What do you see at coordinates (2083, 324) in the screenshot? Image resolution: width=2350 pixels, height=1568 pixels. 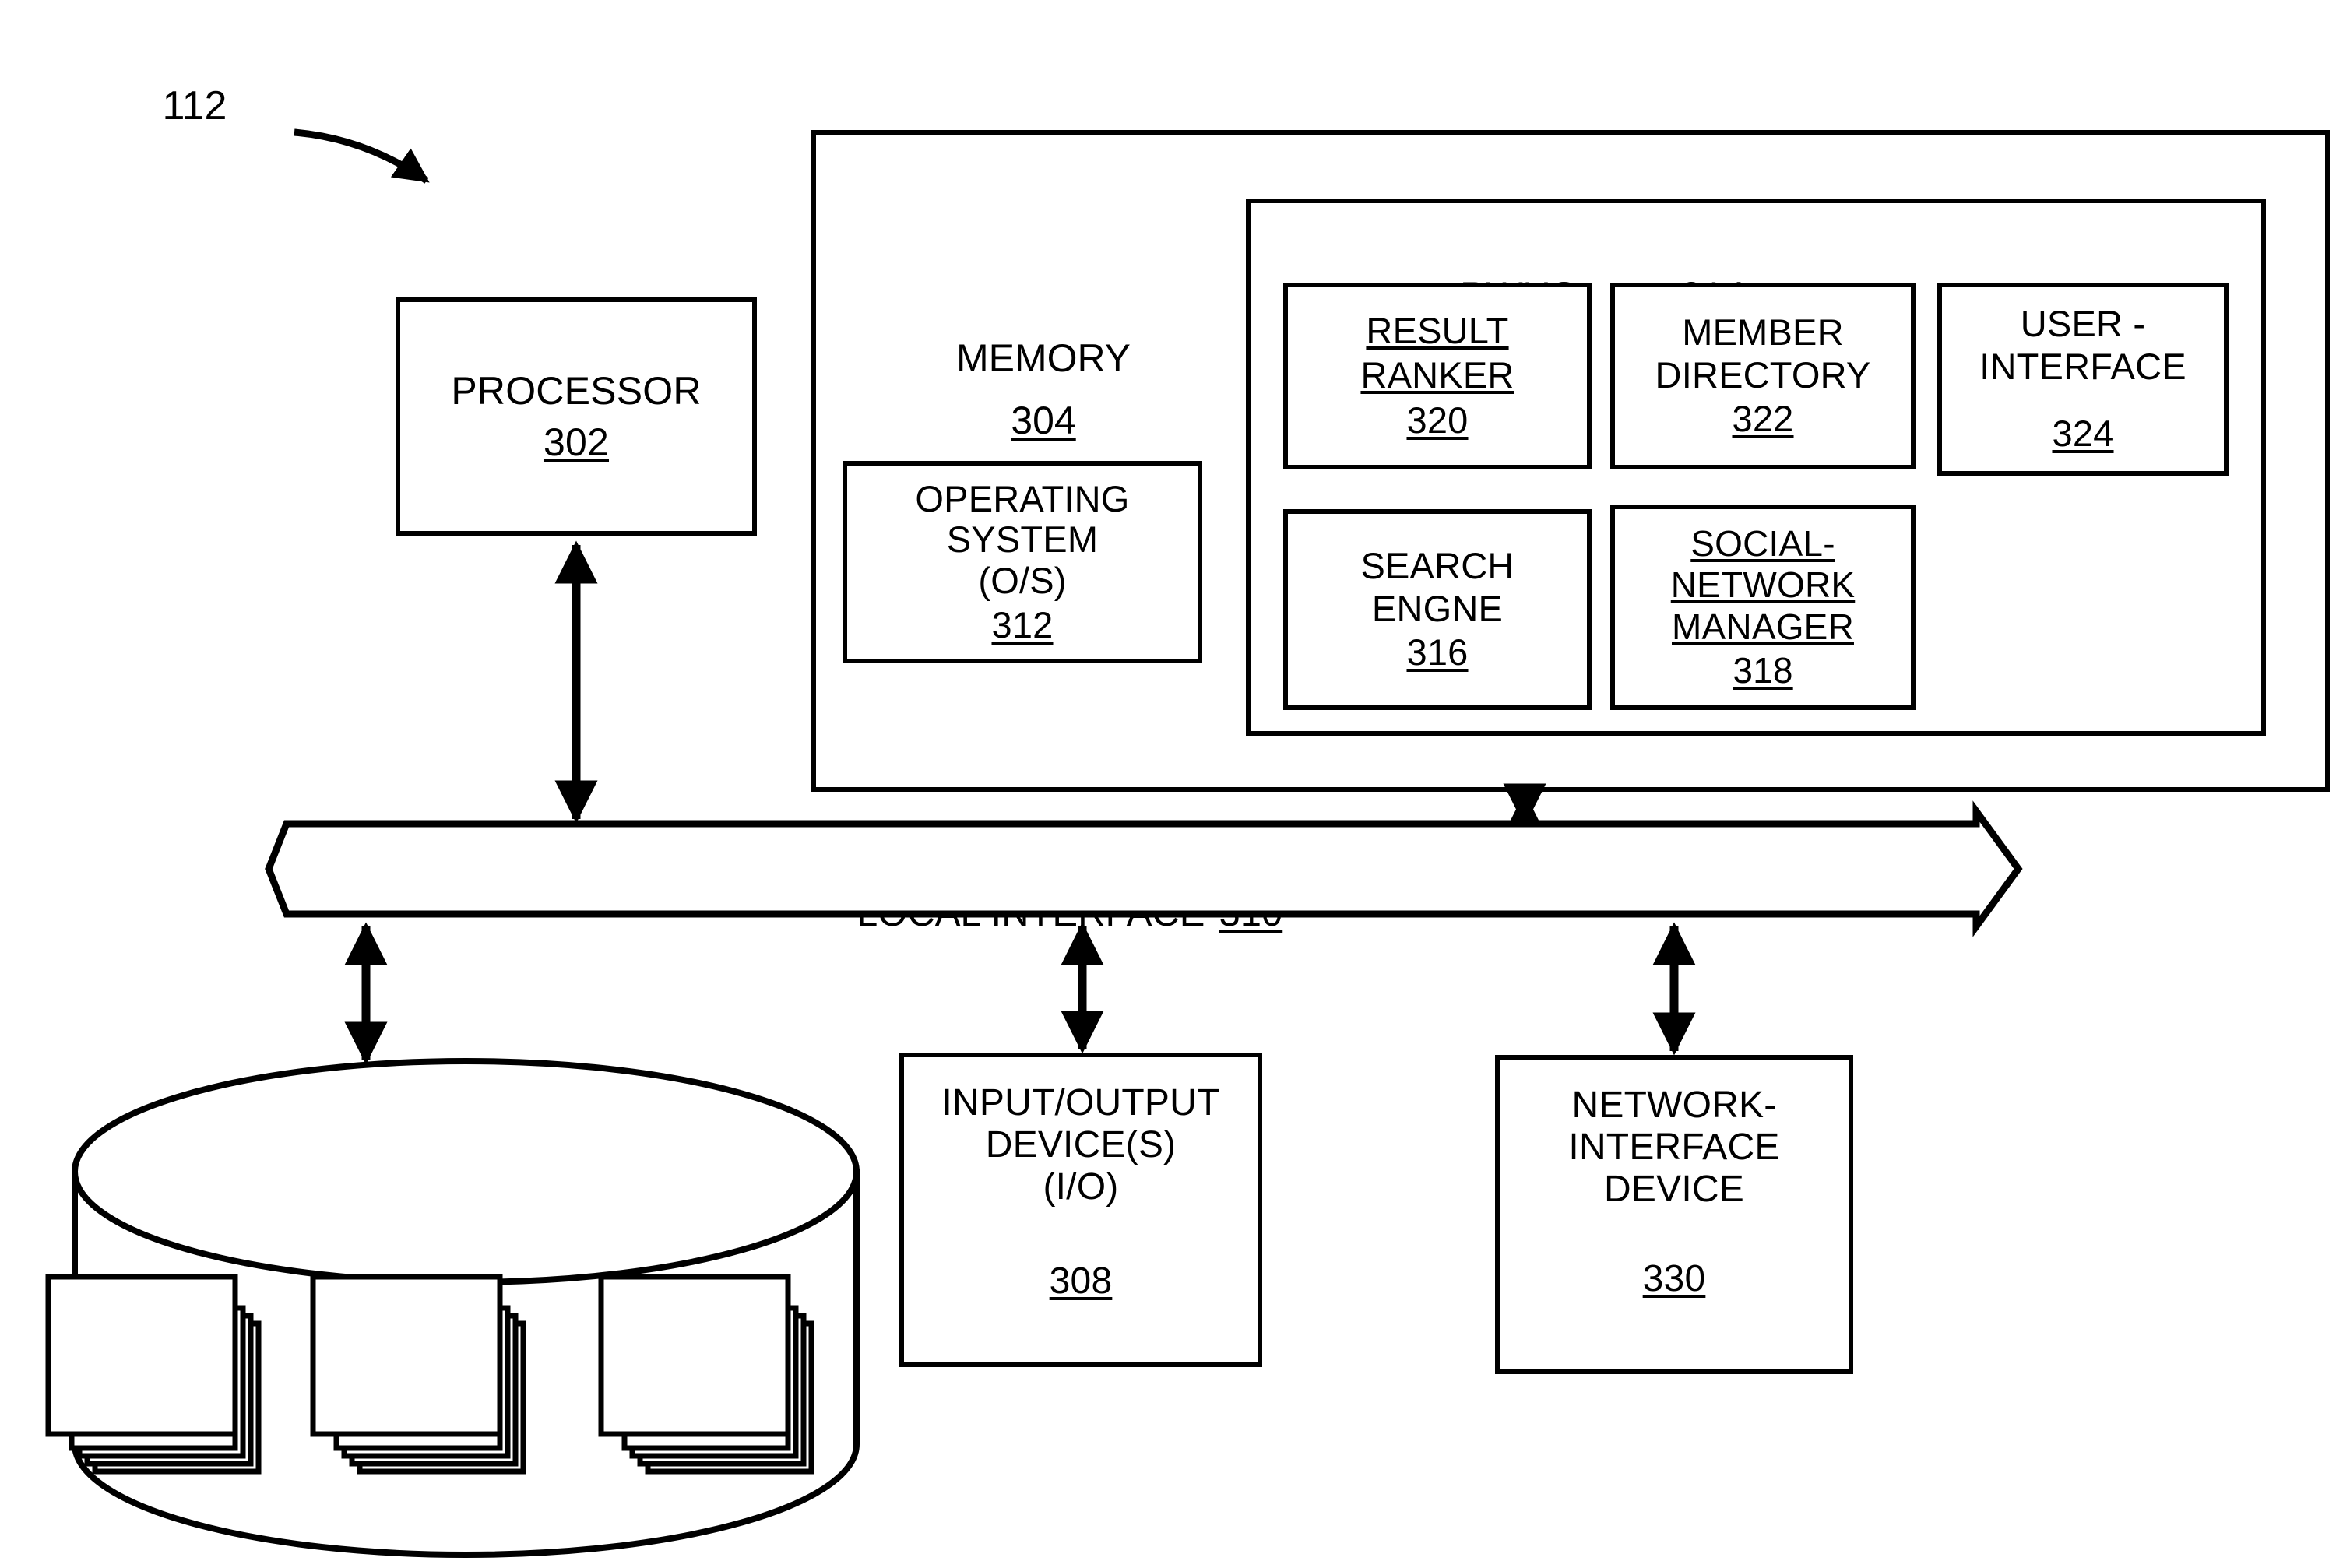 I see `user-interface-title-line1: USER -` at bounding box center [2083, 324].